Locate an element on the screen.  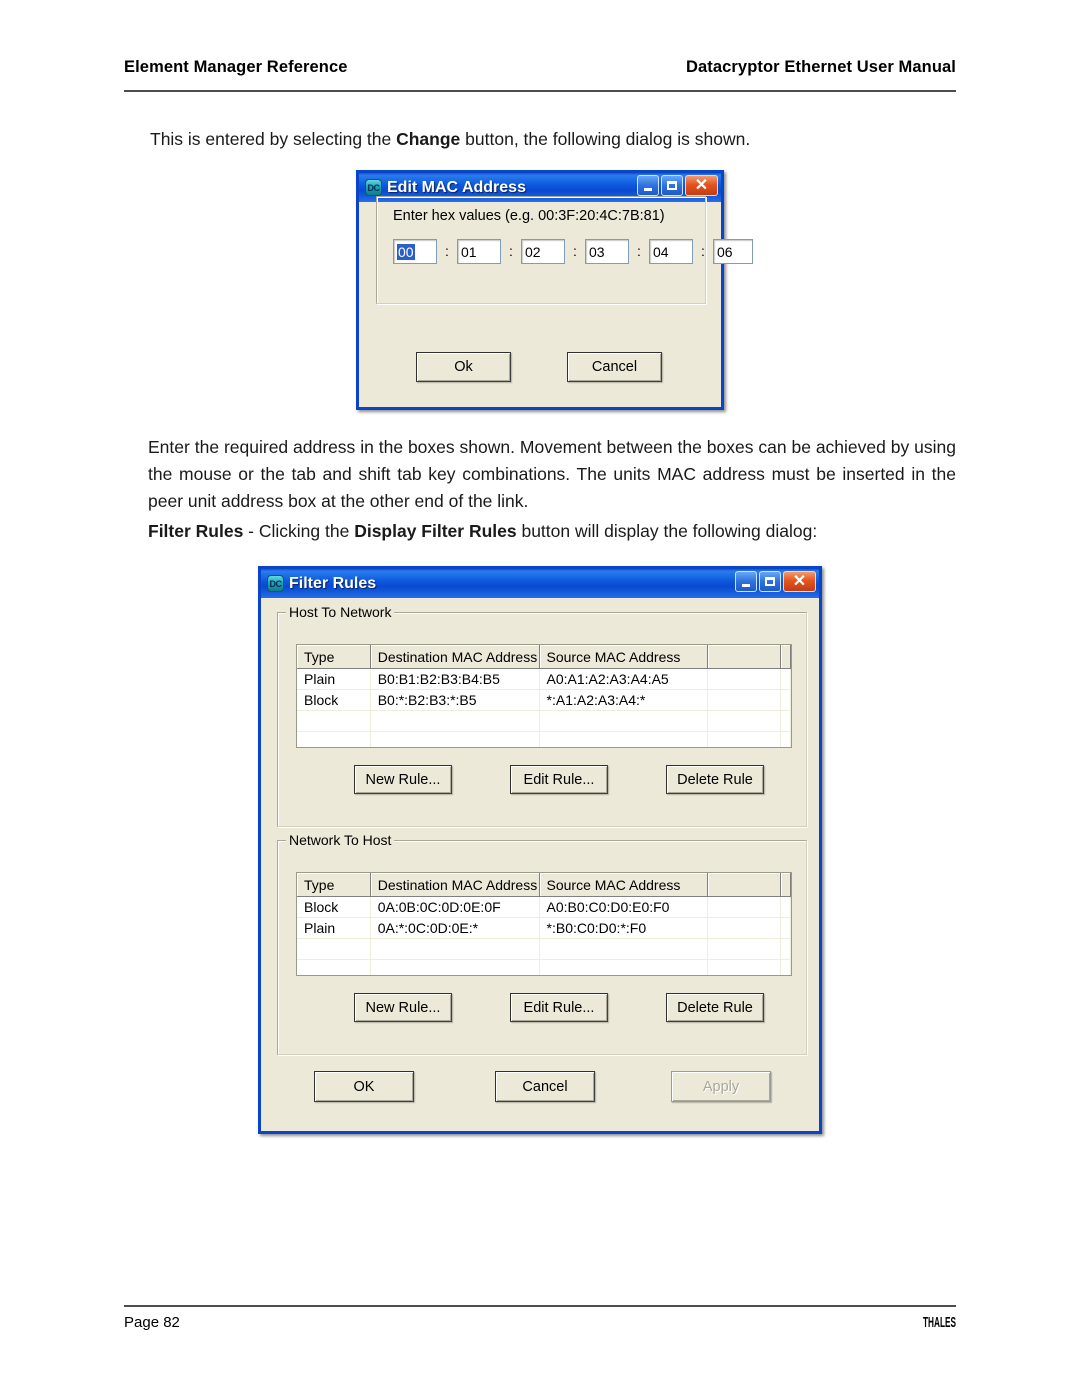
host-delete-rule-button: Delete Rule is located at coordinates (715, 779).